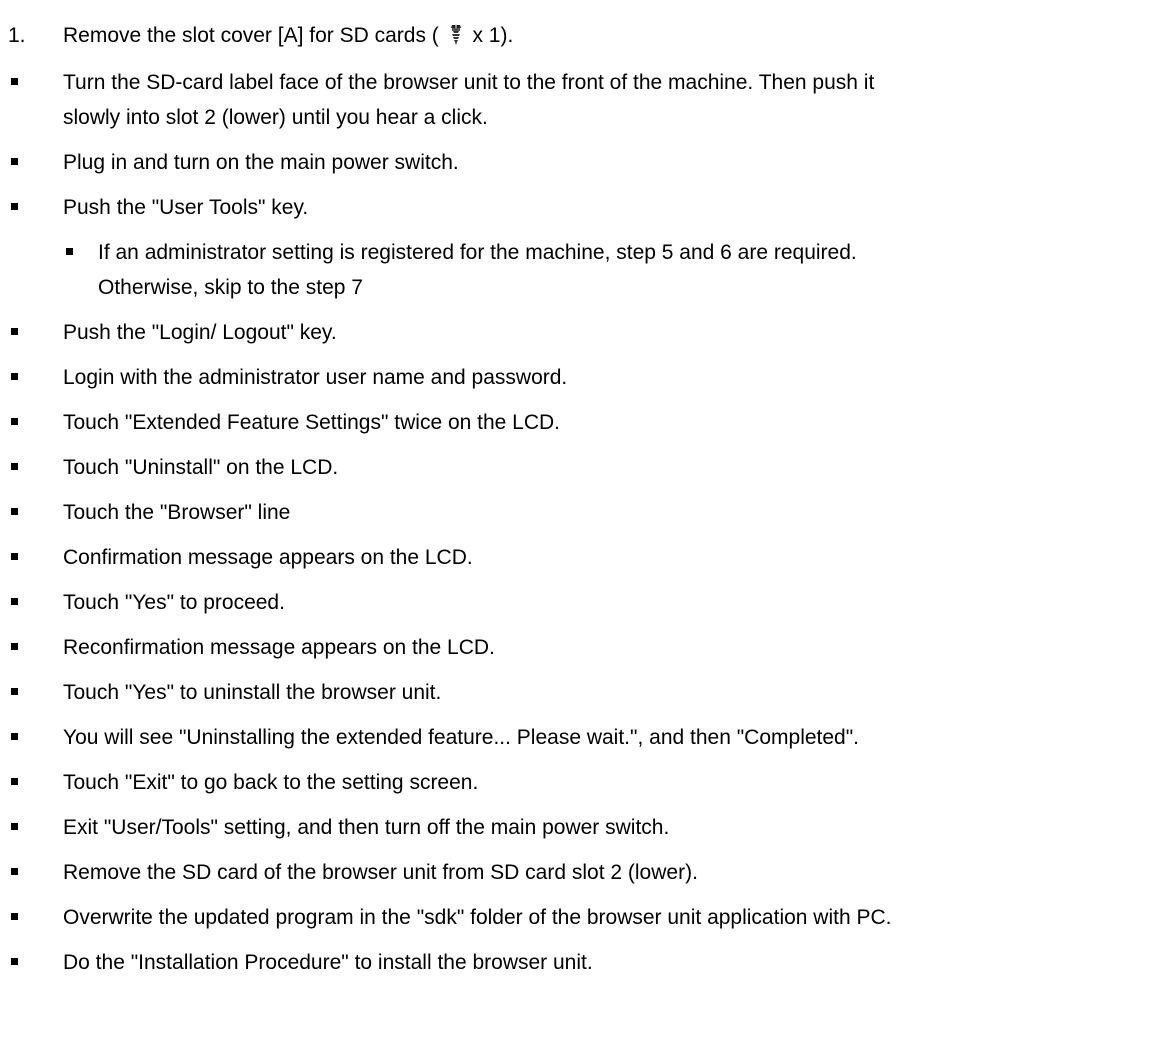 This screenshot has width=1173, height=1048. Describe the element at coordinates (455, 35) in the screenshot. I see `screw-icon` at that location.